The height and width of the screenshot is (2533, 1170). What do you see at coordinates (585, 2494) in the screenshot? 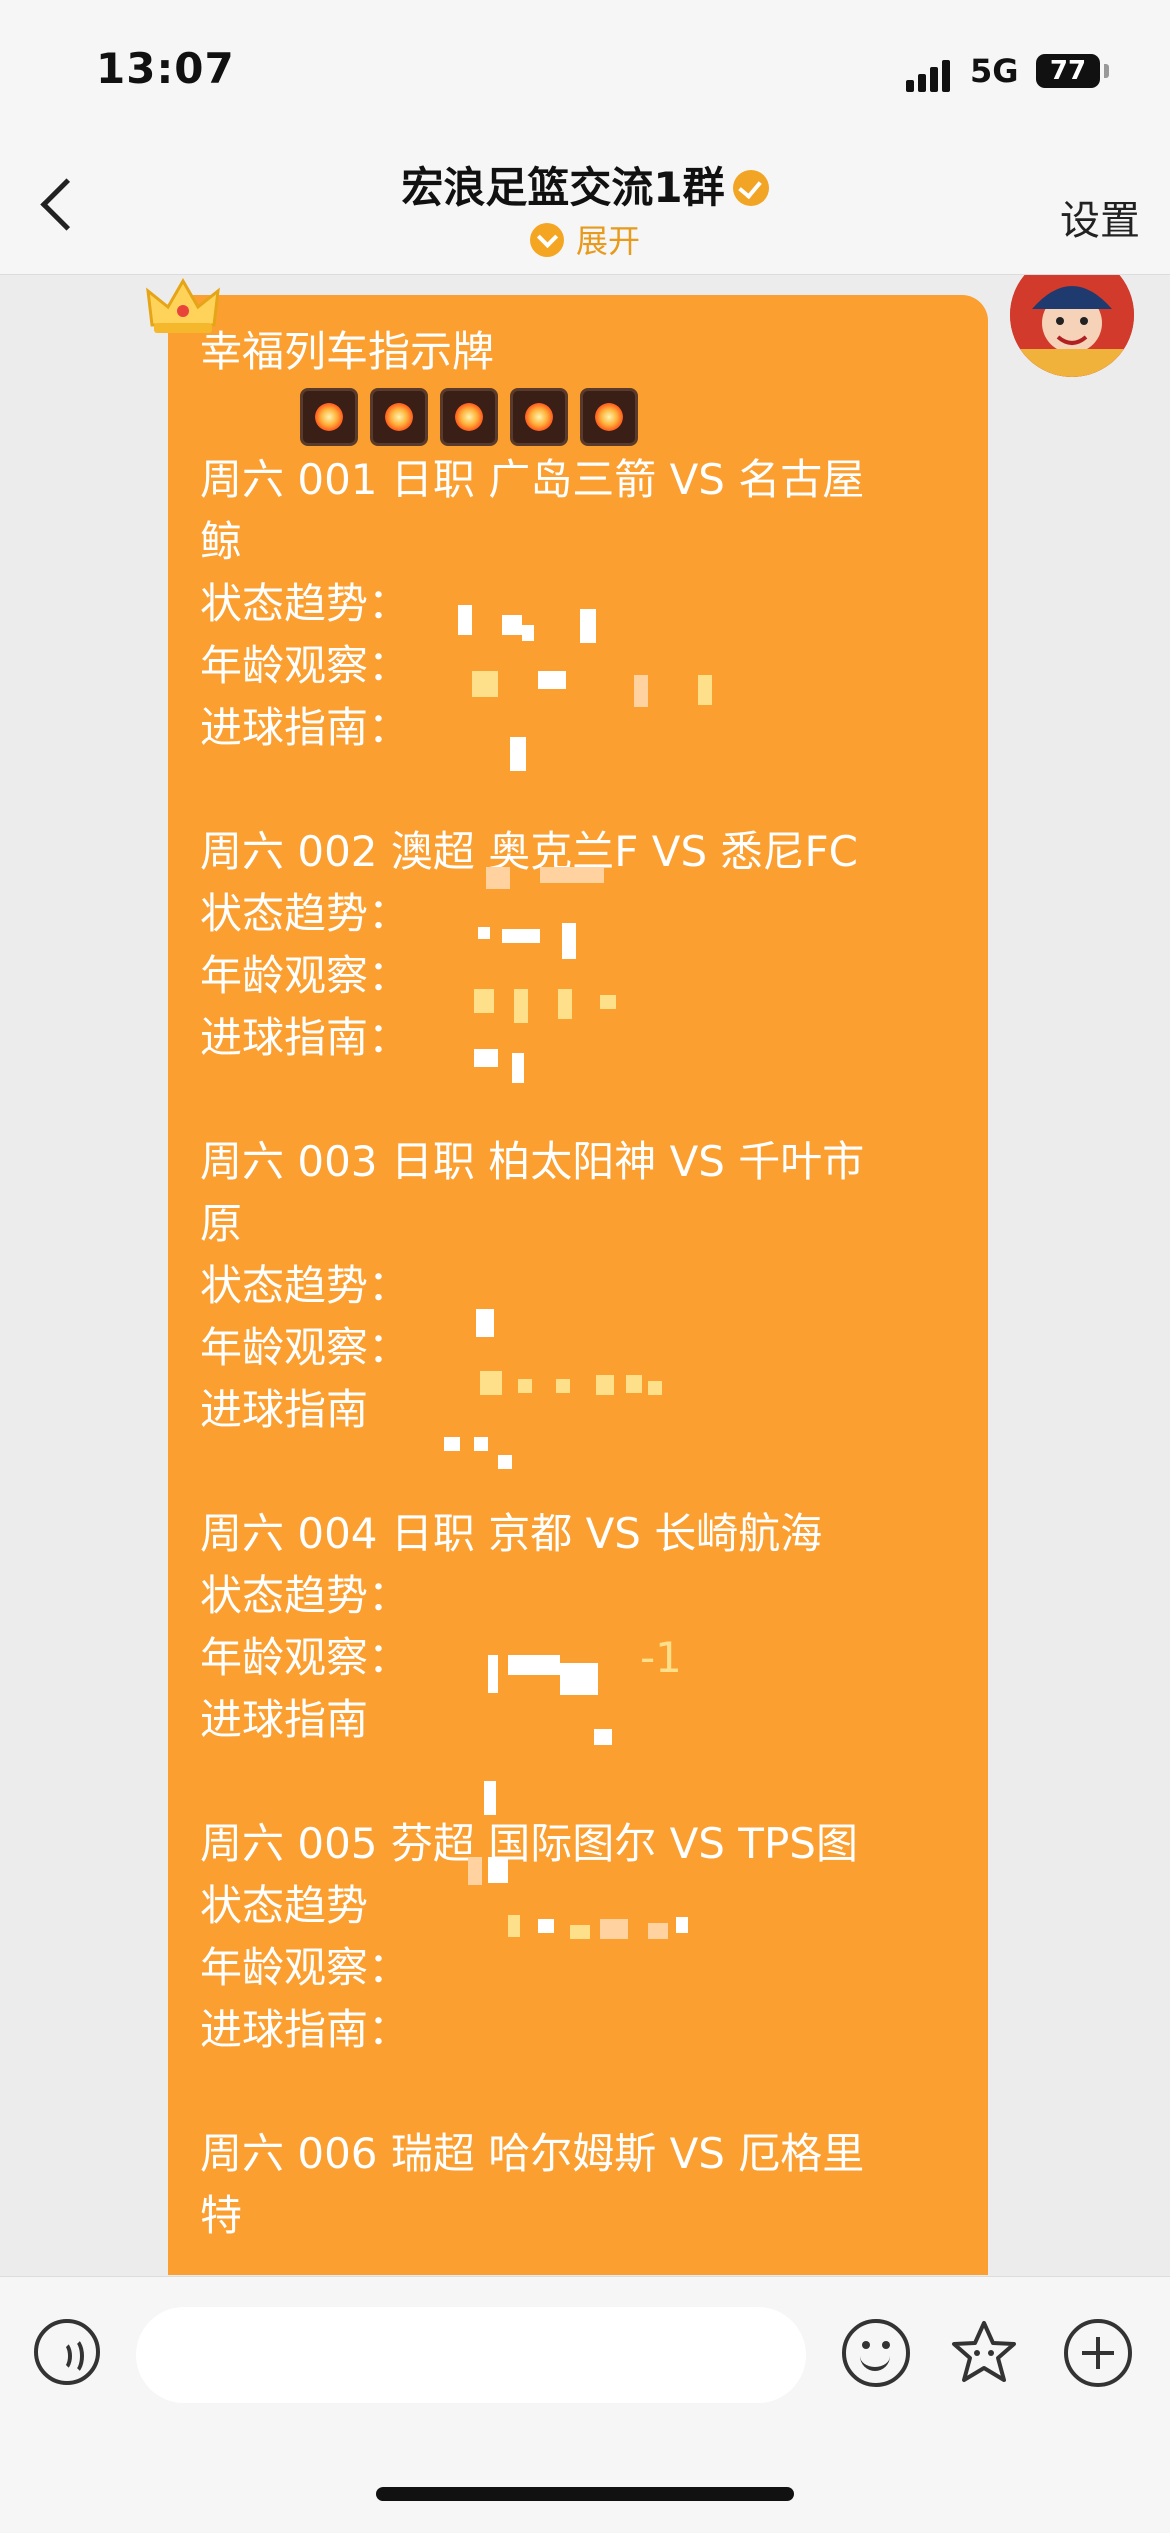
I see `home-indicator` at bounding box center [585, 2494].